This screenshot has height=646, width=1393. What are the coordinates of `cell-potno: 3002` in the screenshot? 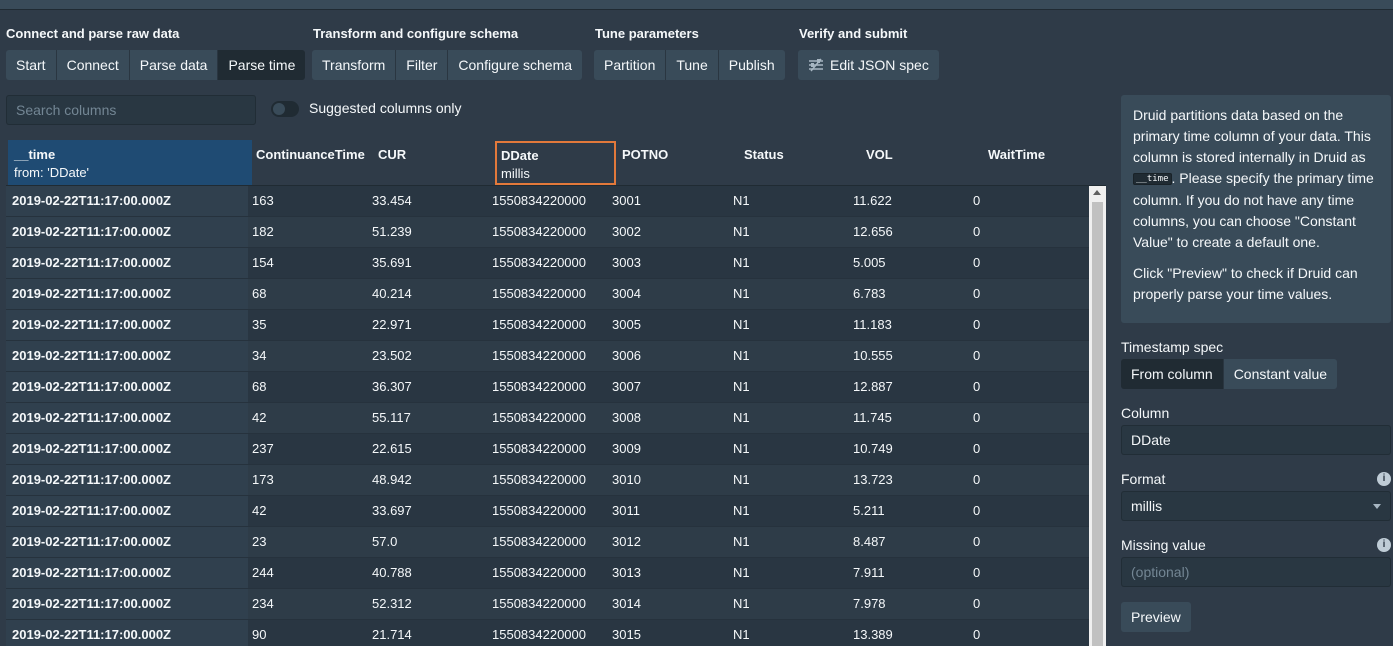 It's located at (626, 231).